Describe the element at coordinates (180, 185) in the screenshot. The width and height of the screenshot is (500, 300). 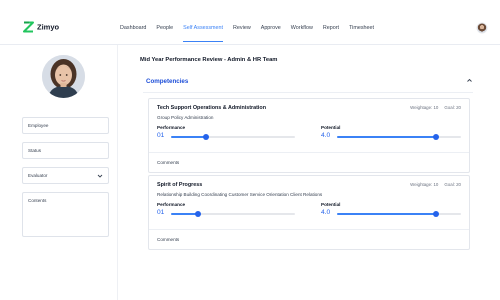
I see `competency-title: Spirit of Progress` at that location.